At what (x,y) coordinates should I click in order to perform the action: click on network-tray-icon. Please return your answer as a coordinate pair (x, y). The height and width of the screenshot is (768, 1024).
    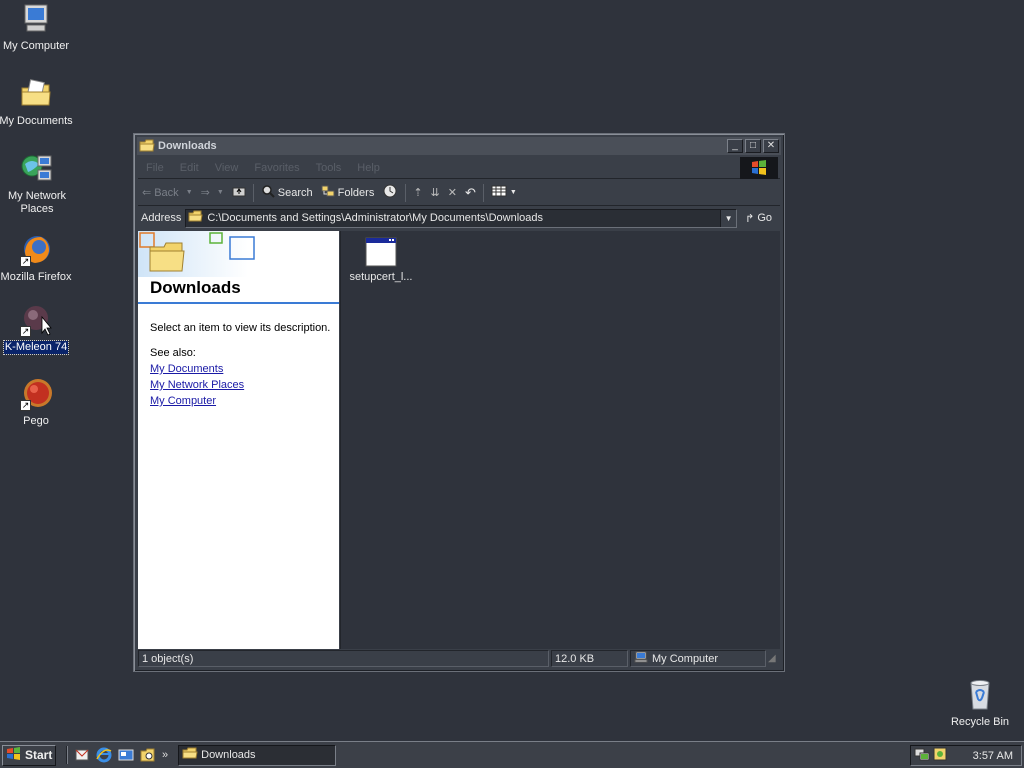
    Looking at the image, I should click on (922, 755).